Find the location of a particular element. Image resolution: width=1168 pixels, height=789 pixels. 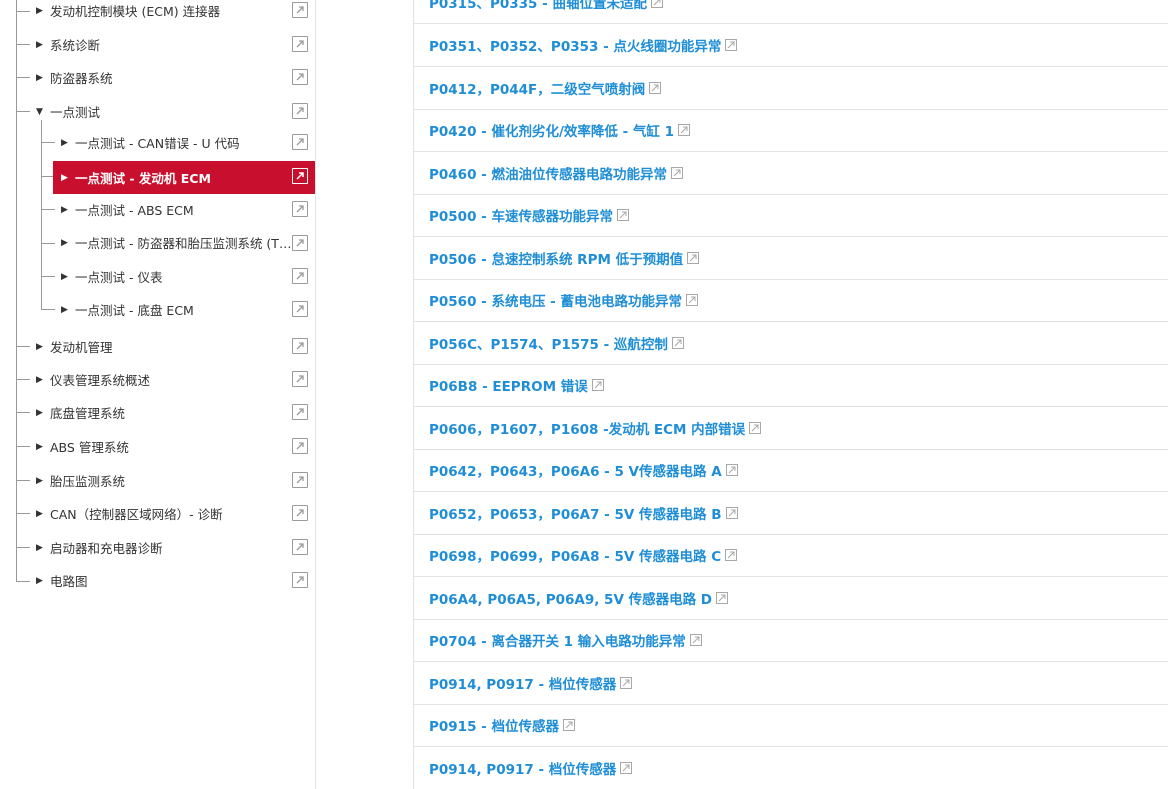

tree-item-chassis-management: ▶ 底盘管理系统 is located at coordinates (80, 412).